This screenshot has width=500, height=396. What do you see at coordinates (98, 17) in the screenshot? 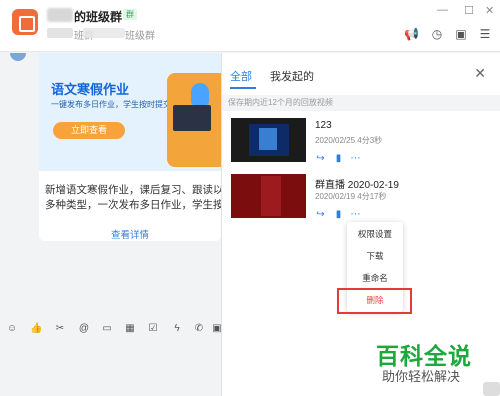
I see `group-name: 的班级群` at bounding box center [98, 17].